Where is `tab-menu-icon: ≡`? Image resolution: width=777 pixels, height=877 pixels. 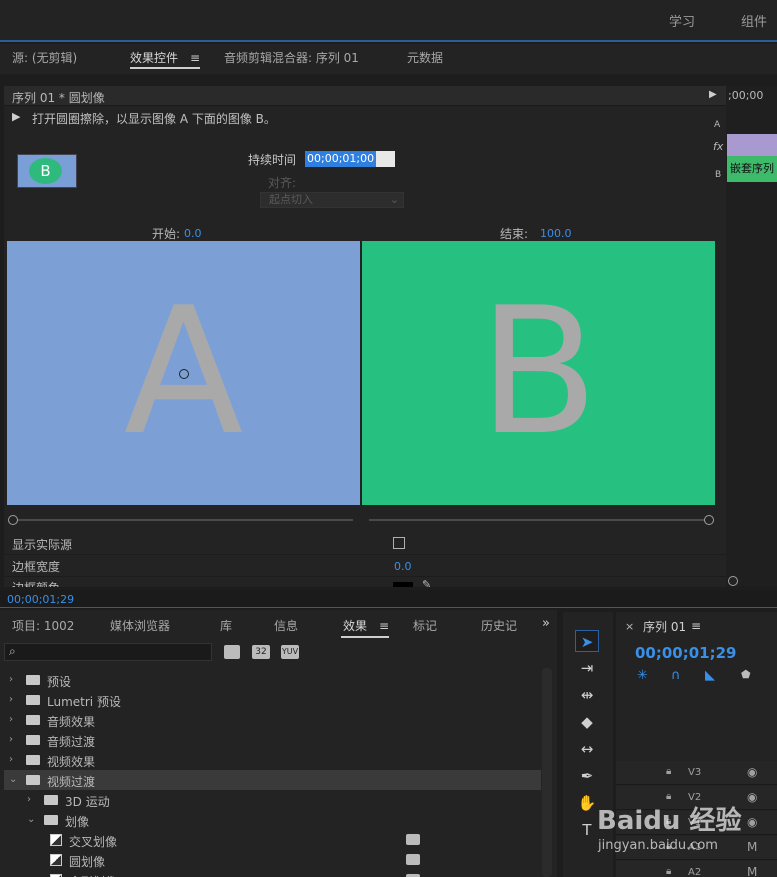 tab-menu-icon: ≡ is located at coordinates (195, 58).